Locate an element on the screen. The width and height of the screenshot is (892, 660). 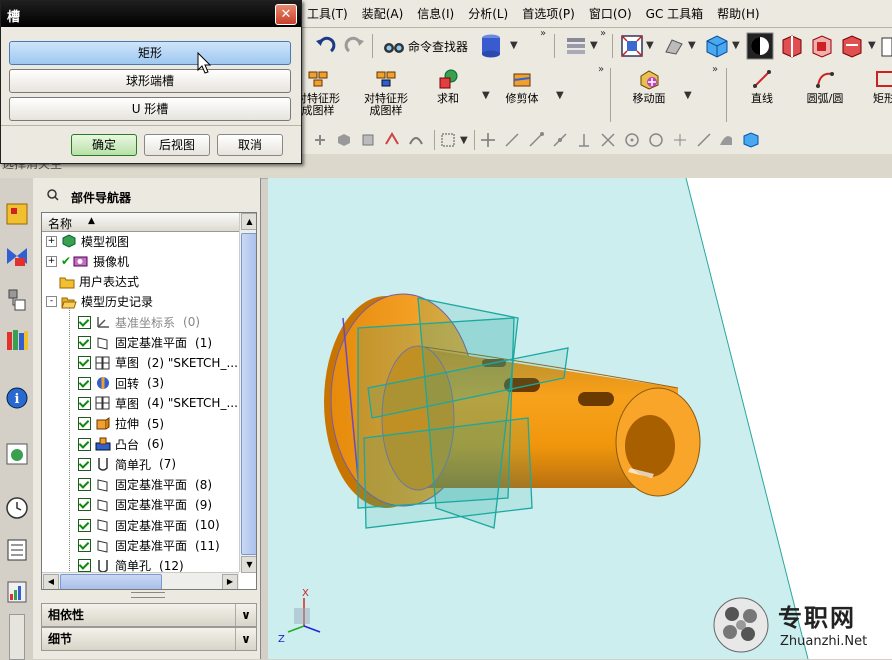
dialog-titlebar: 槽 ✕ is located at coordinates (151, 14).